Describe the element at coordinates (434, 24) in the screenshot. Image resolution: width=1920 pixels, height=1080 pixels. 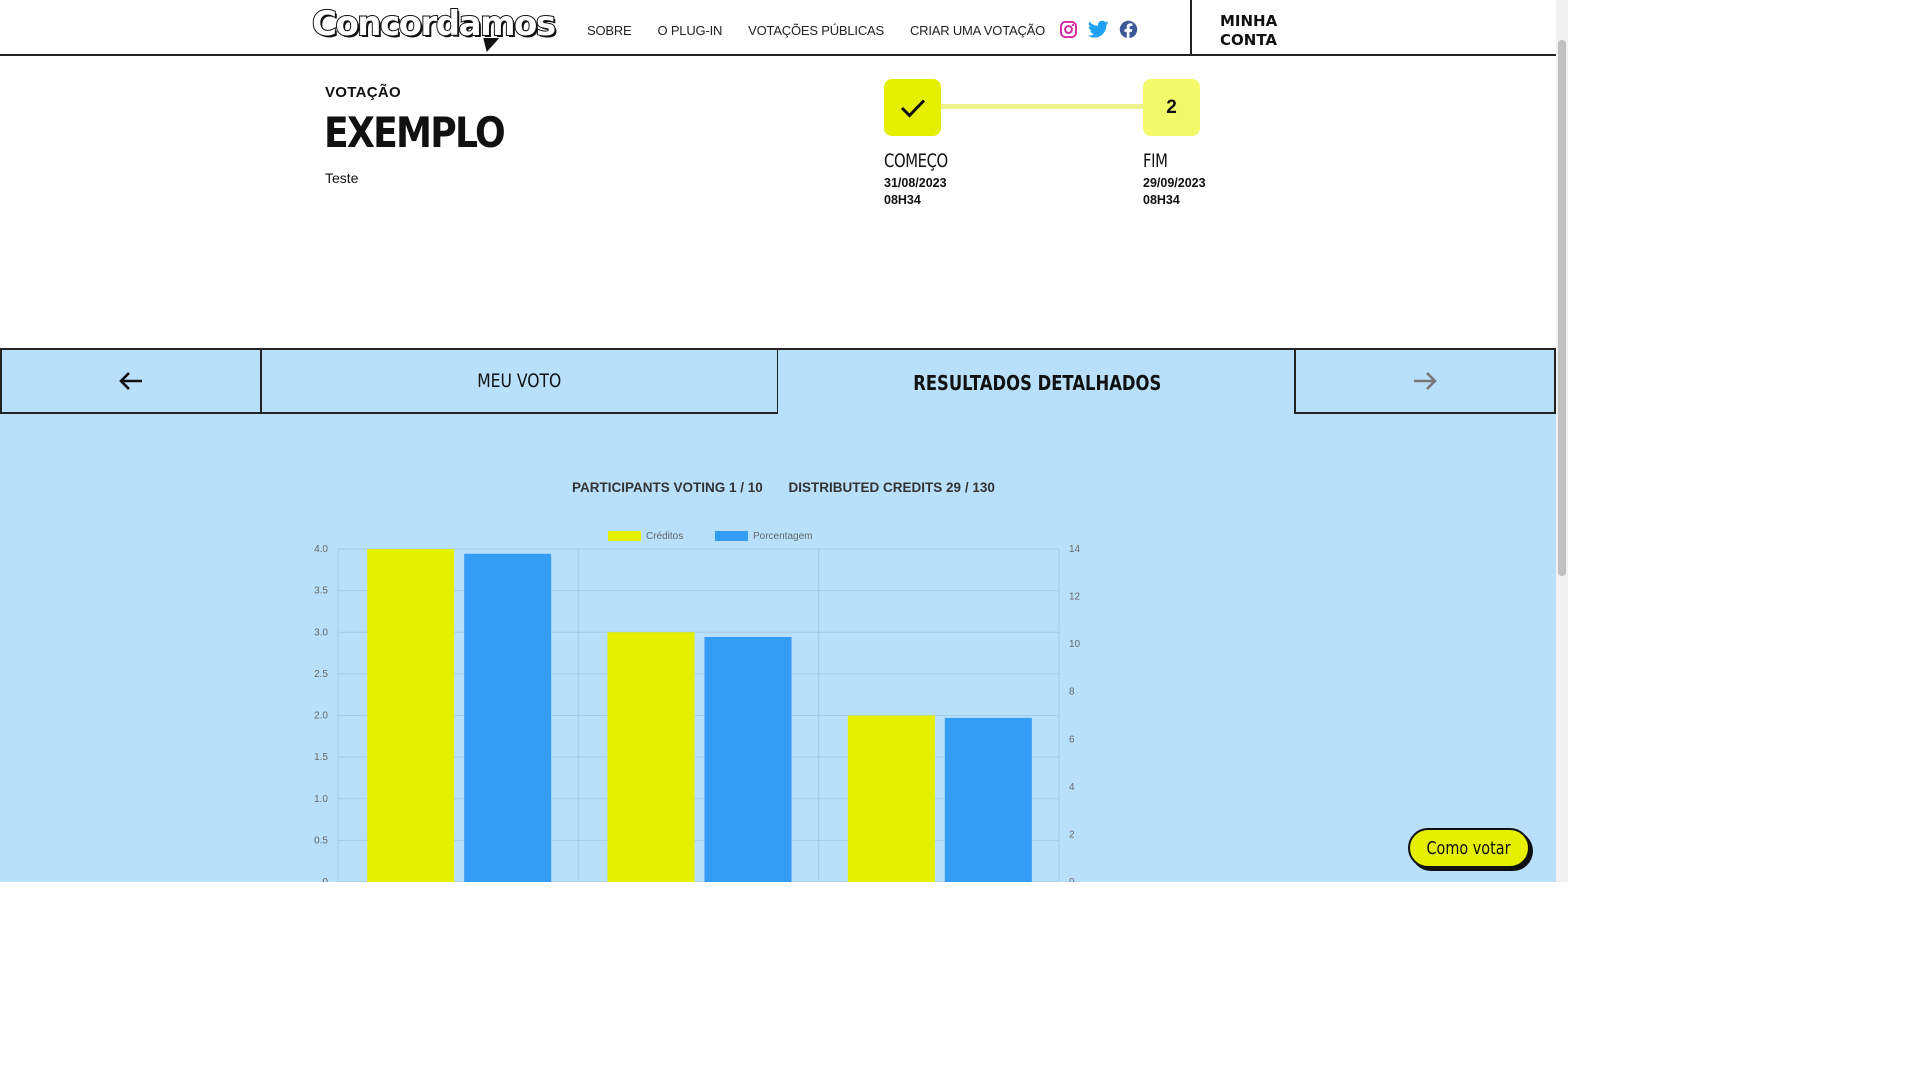
I see `logo-text: Concordamos` at that location.